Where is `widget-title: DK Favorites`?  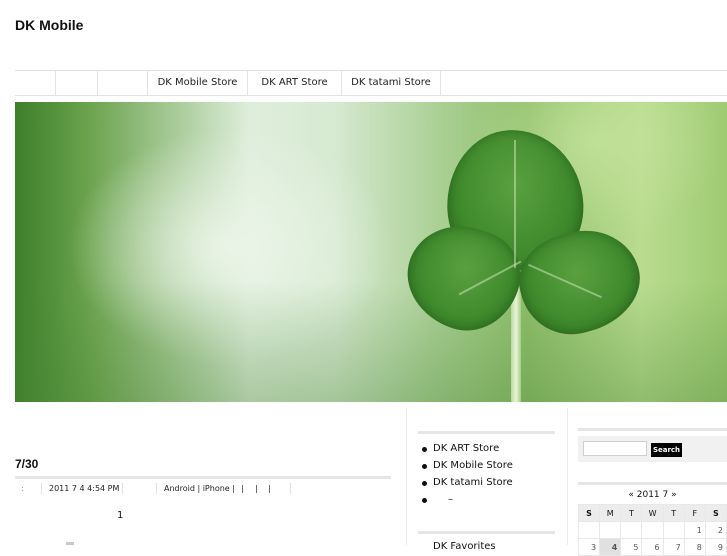
widget-title: DK Favorites is located at coordinates (464, 546).